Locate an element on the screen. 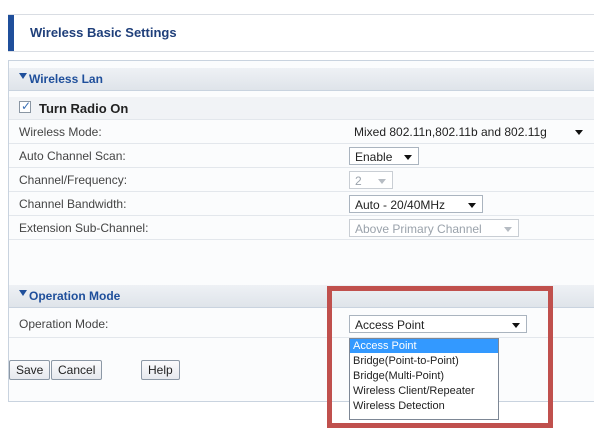 The width and height of the screenshot is (594, 428). checkmark-icon: ✓ is located at coordinates (26, 106).